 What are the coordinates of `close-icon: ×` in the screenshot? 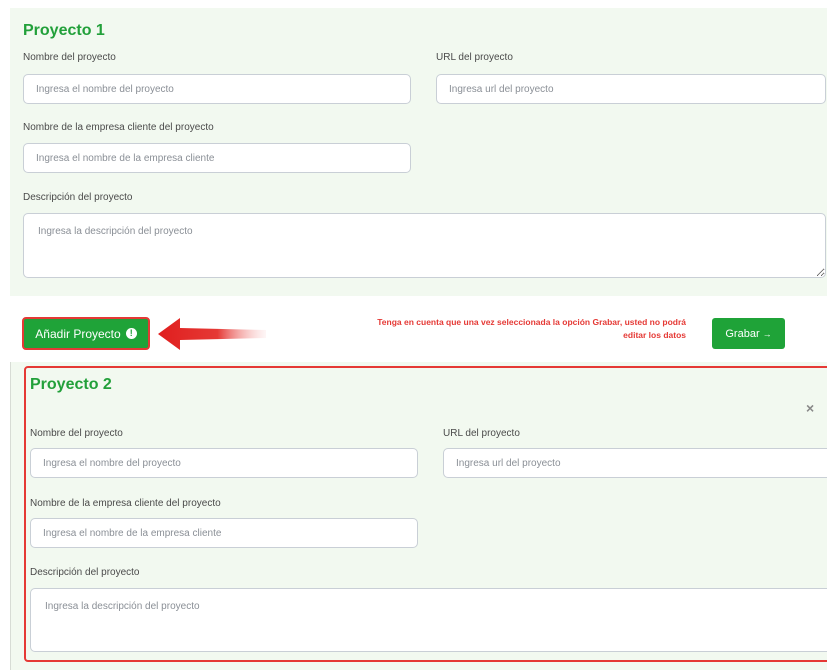 It's located at (810, 408).